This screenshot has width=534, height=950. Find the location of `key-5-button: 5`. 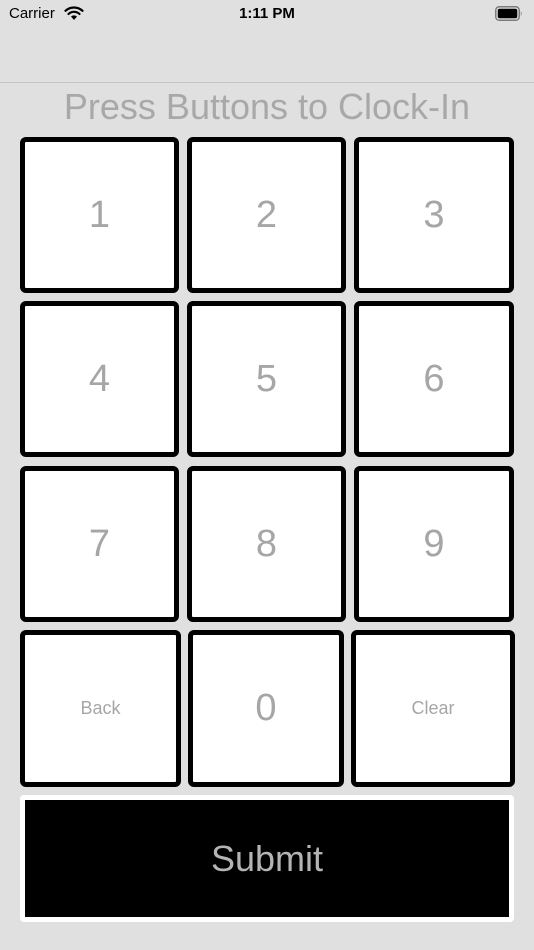

key-5-button: 5 is located at coordinates (266, 379).